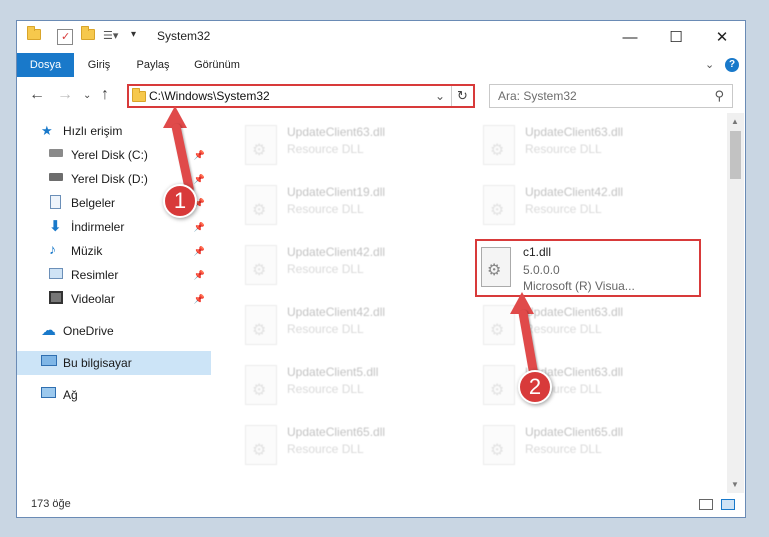 Image resolution: width=769 pixels, height=537 pixels. Describe the element at coordinates (537, 96) in the screenshot. I see `search-placeholder: Ara: System32` at that location.